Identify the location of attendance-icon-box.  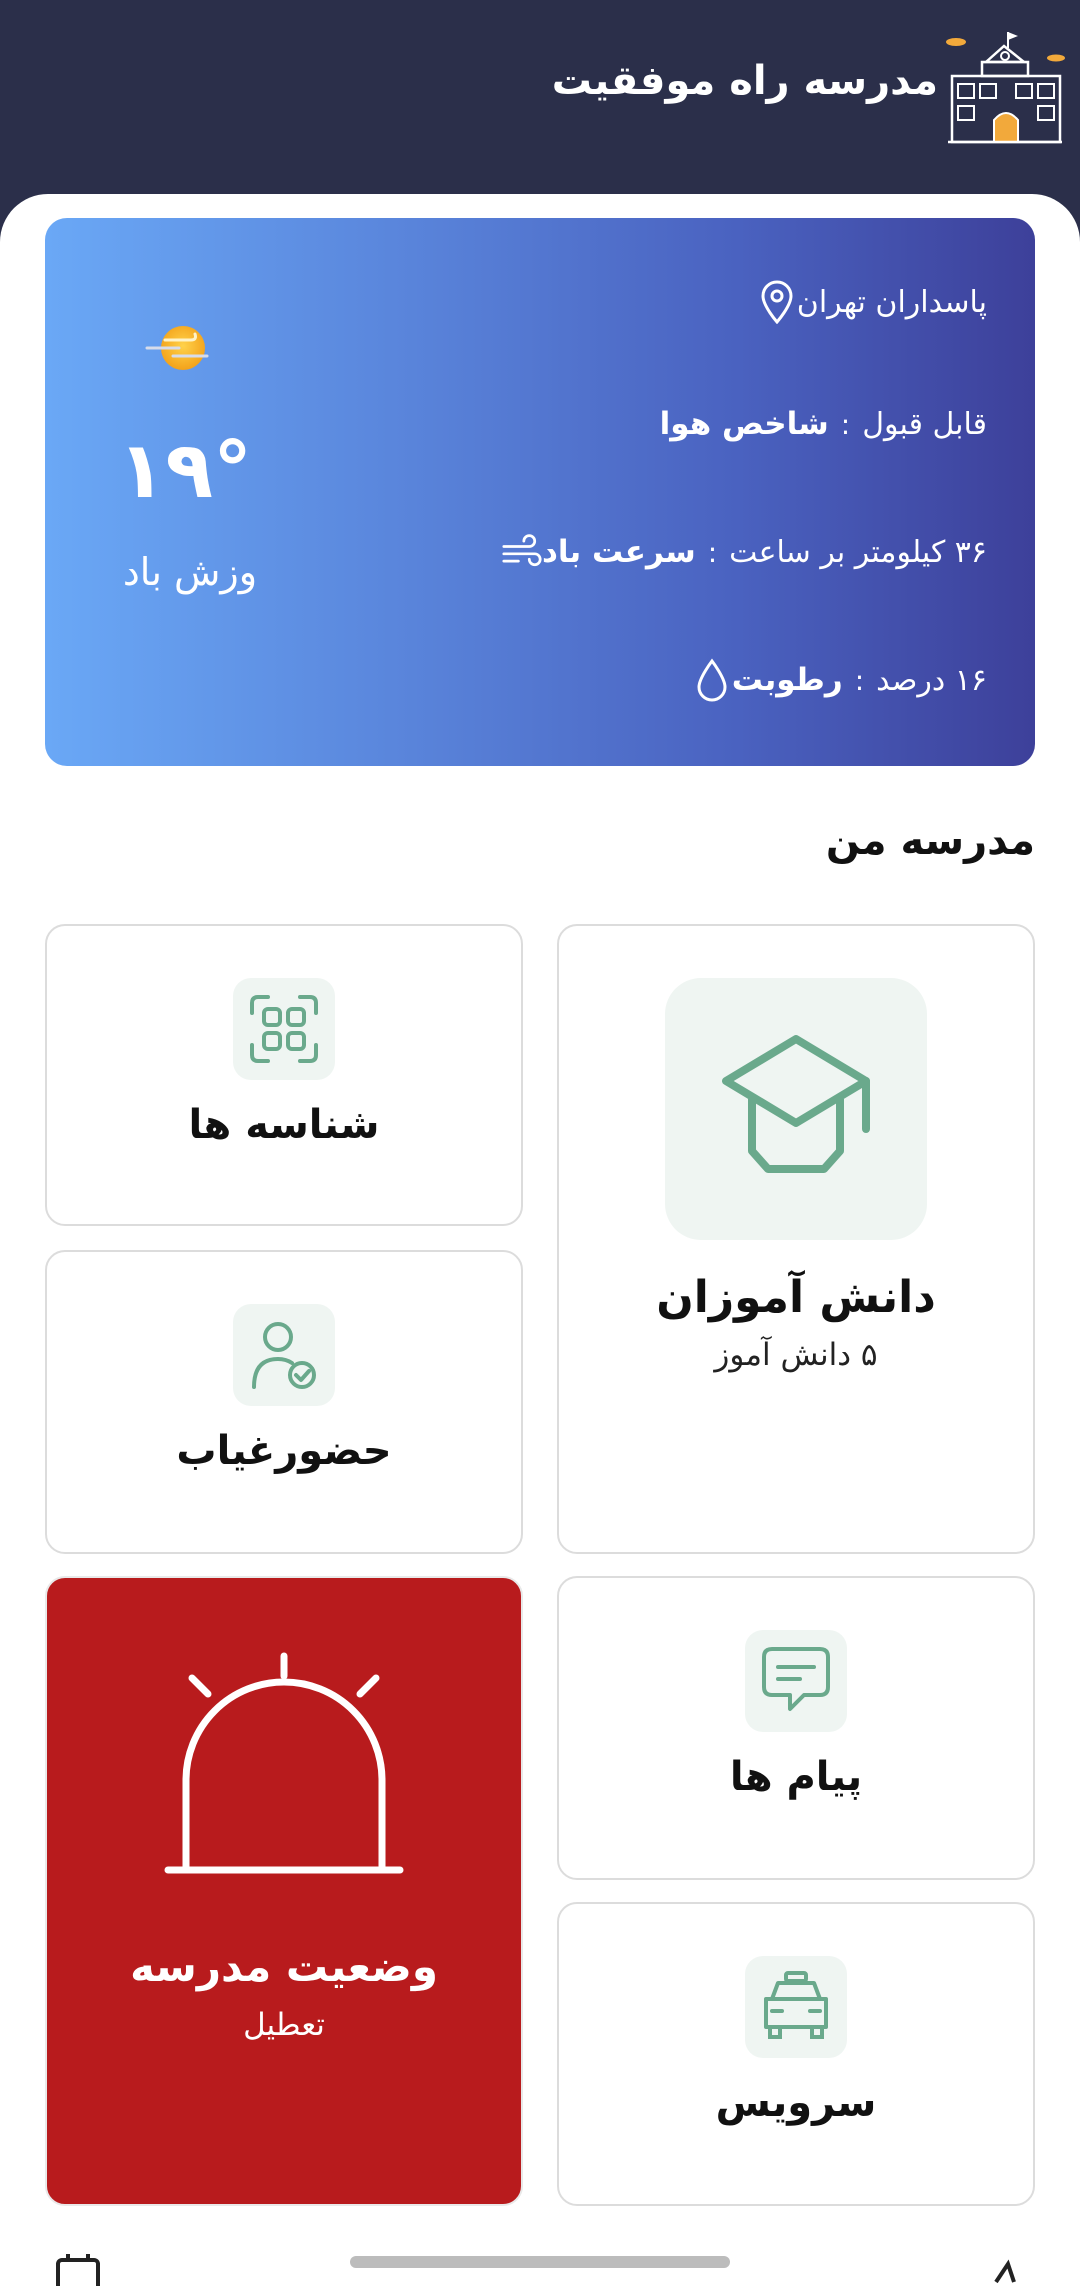
(284, 1355).